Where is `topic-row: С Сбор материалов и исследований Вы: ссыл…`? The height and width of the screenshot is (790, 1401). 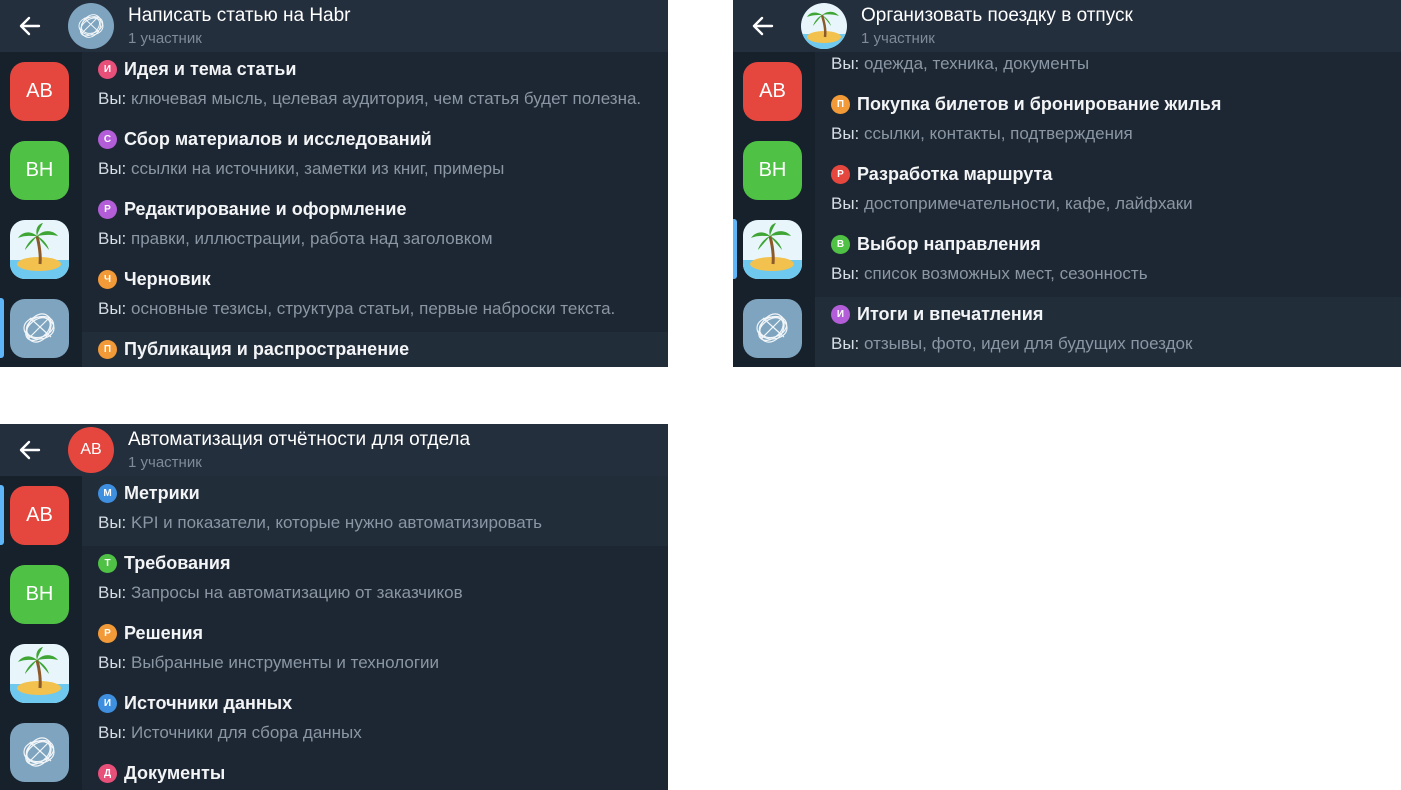 topic-row: С Сбор материалов и исследований Вы: ссыл… is located at coordinates (375, 157).